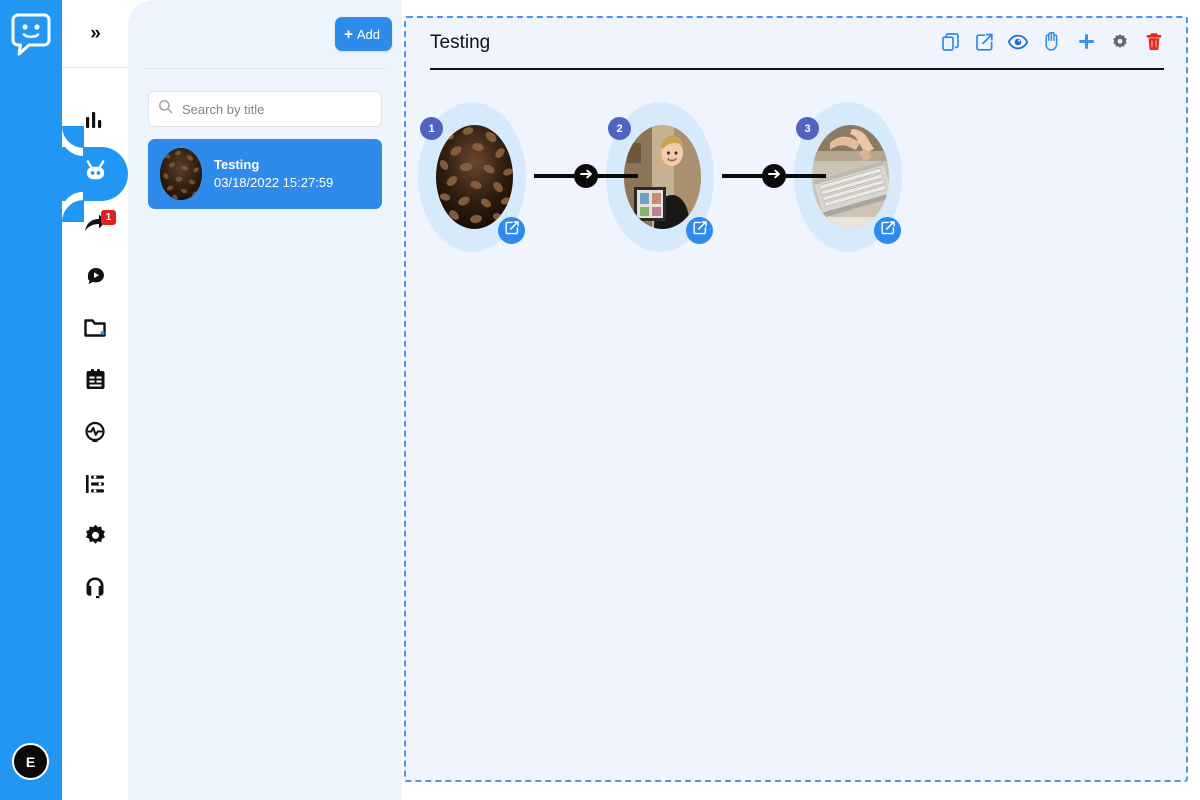 This screenshot has height=800, width=1200. I want to click on search-container, so click(265, 98).